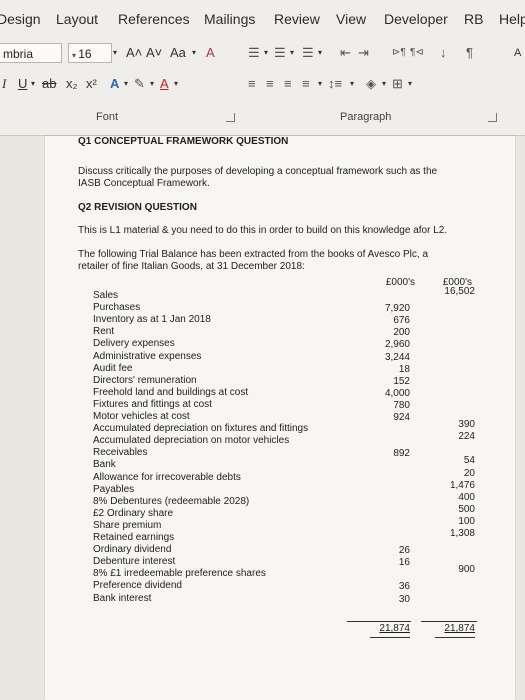 Image resolution: width=525 pixels, height=700 pixels. I want to click on tab-design: Design, so click(20, 19).